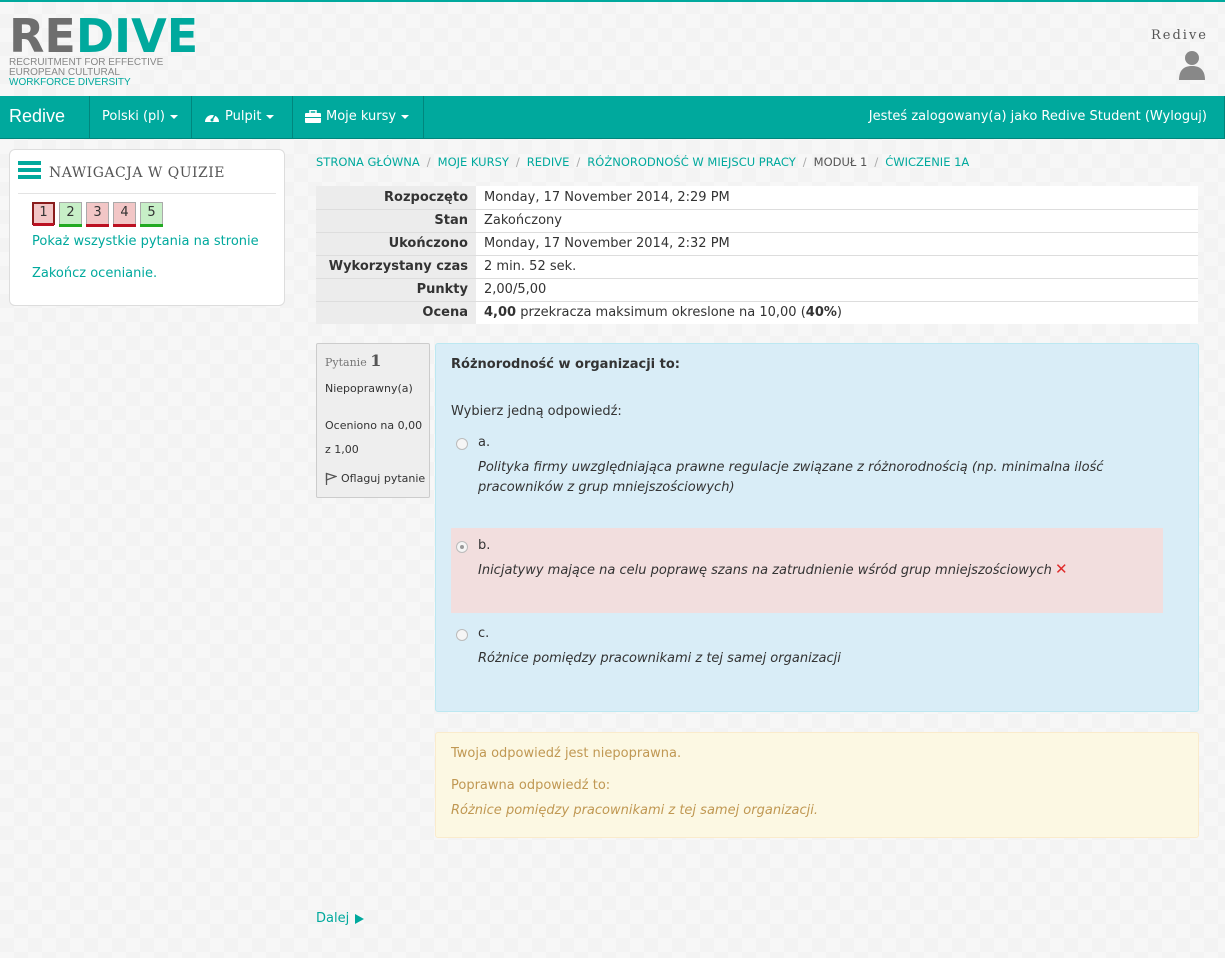 The image size is (1225, 958). What do you see at coordinates (837, 197) in the screenshot?
I see `summary-value: Monday, 17 November 2014, 2:29 PM` at bounding box center [837, 197].